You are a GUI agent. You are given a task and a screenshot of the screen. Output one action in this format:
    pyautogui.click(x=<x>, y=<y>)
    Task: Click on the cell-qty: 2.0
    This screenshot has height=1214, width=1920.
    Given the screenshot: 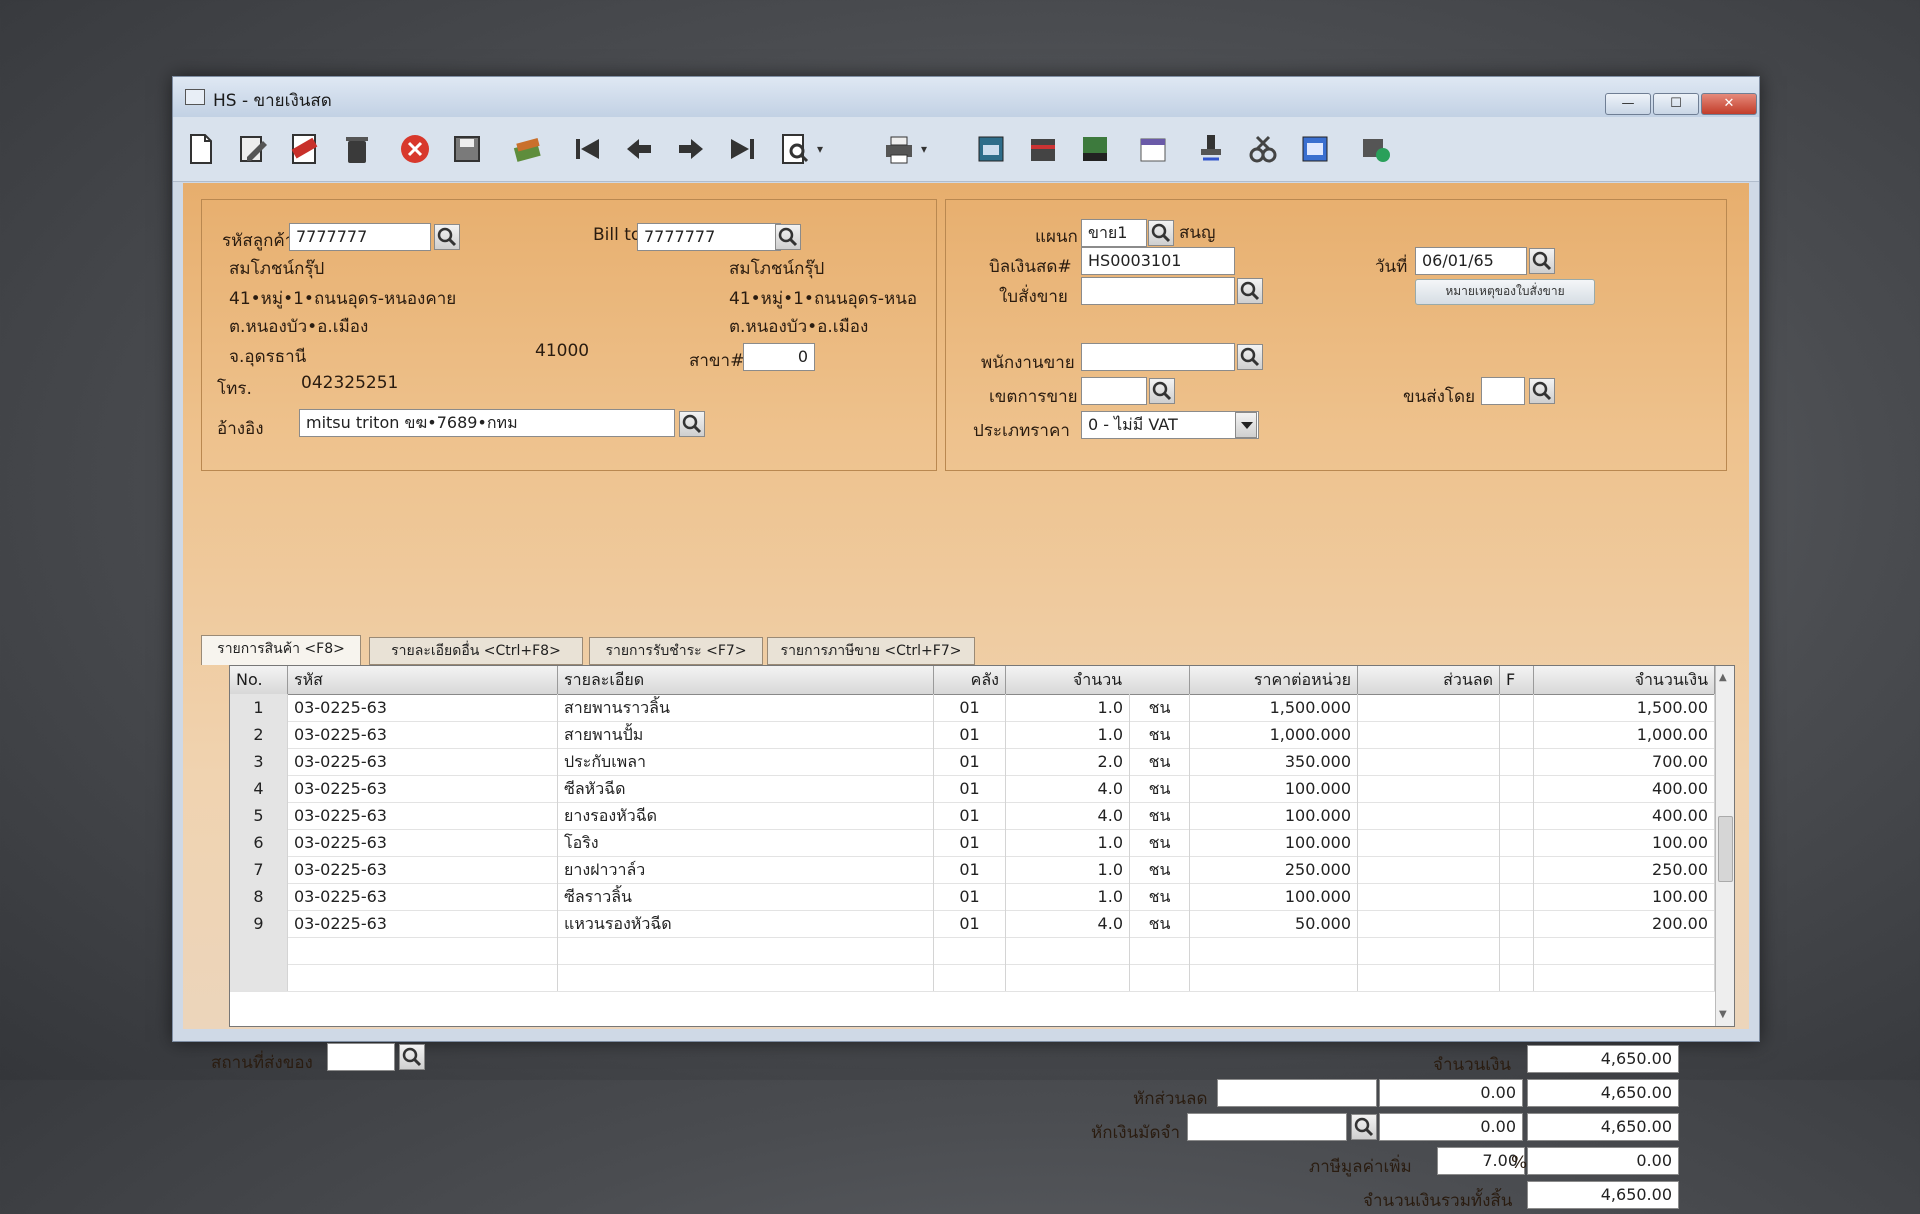 What is the action you would take?
    pyautogui.click(x=1068, y=761)
    